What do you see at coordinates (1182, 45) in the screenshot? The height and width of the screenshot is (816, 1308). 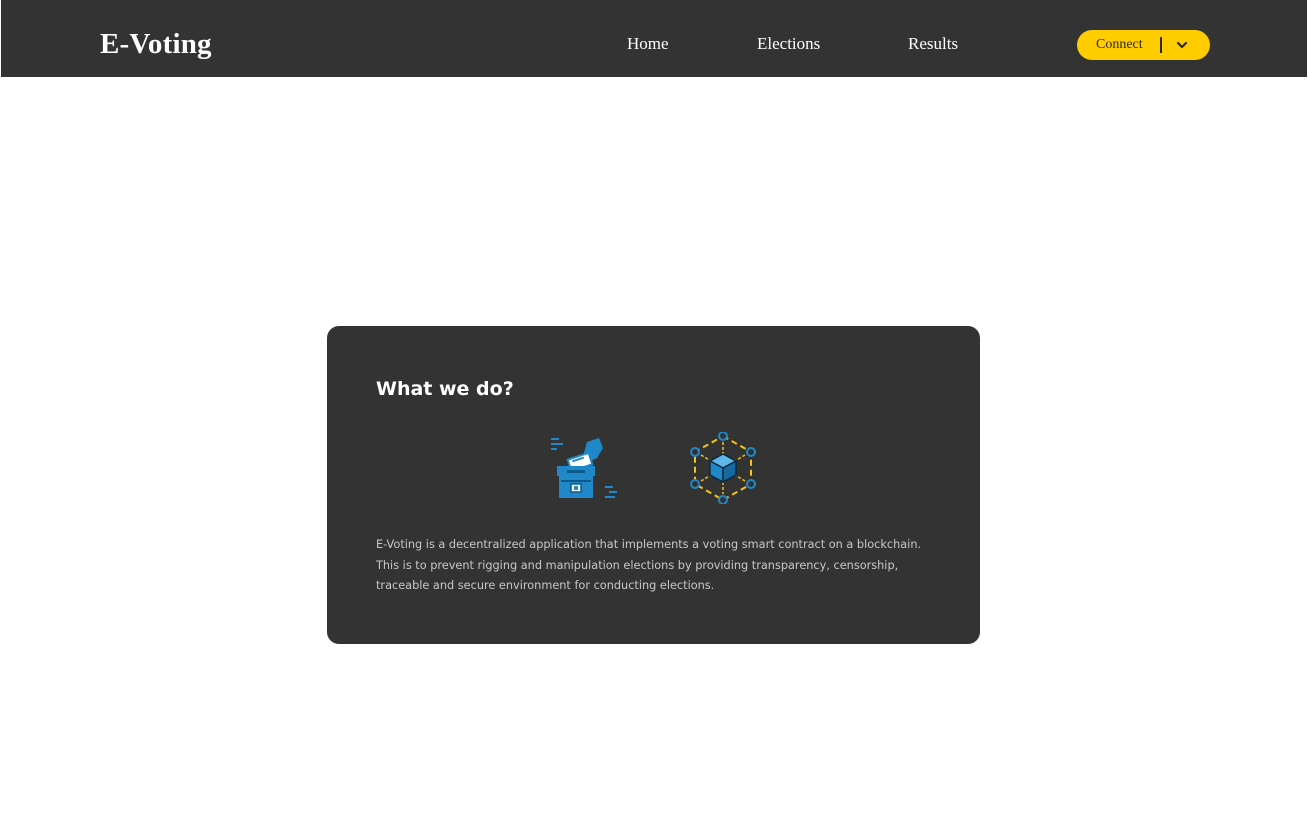 I see `chevron-down-icon` at bounding box center [1182, 45].